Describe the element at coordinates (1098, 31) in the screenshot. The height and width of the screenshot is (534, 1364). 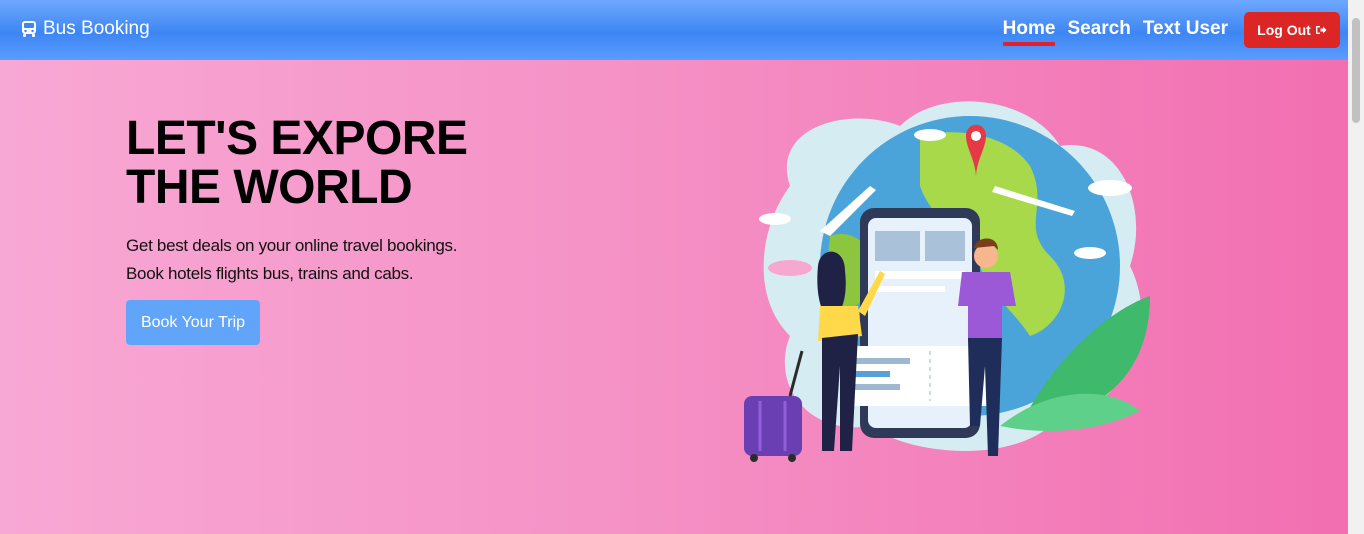
I see `nav-link-search: Search` at that location.